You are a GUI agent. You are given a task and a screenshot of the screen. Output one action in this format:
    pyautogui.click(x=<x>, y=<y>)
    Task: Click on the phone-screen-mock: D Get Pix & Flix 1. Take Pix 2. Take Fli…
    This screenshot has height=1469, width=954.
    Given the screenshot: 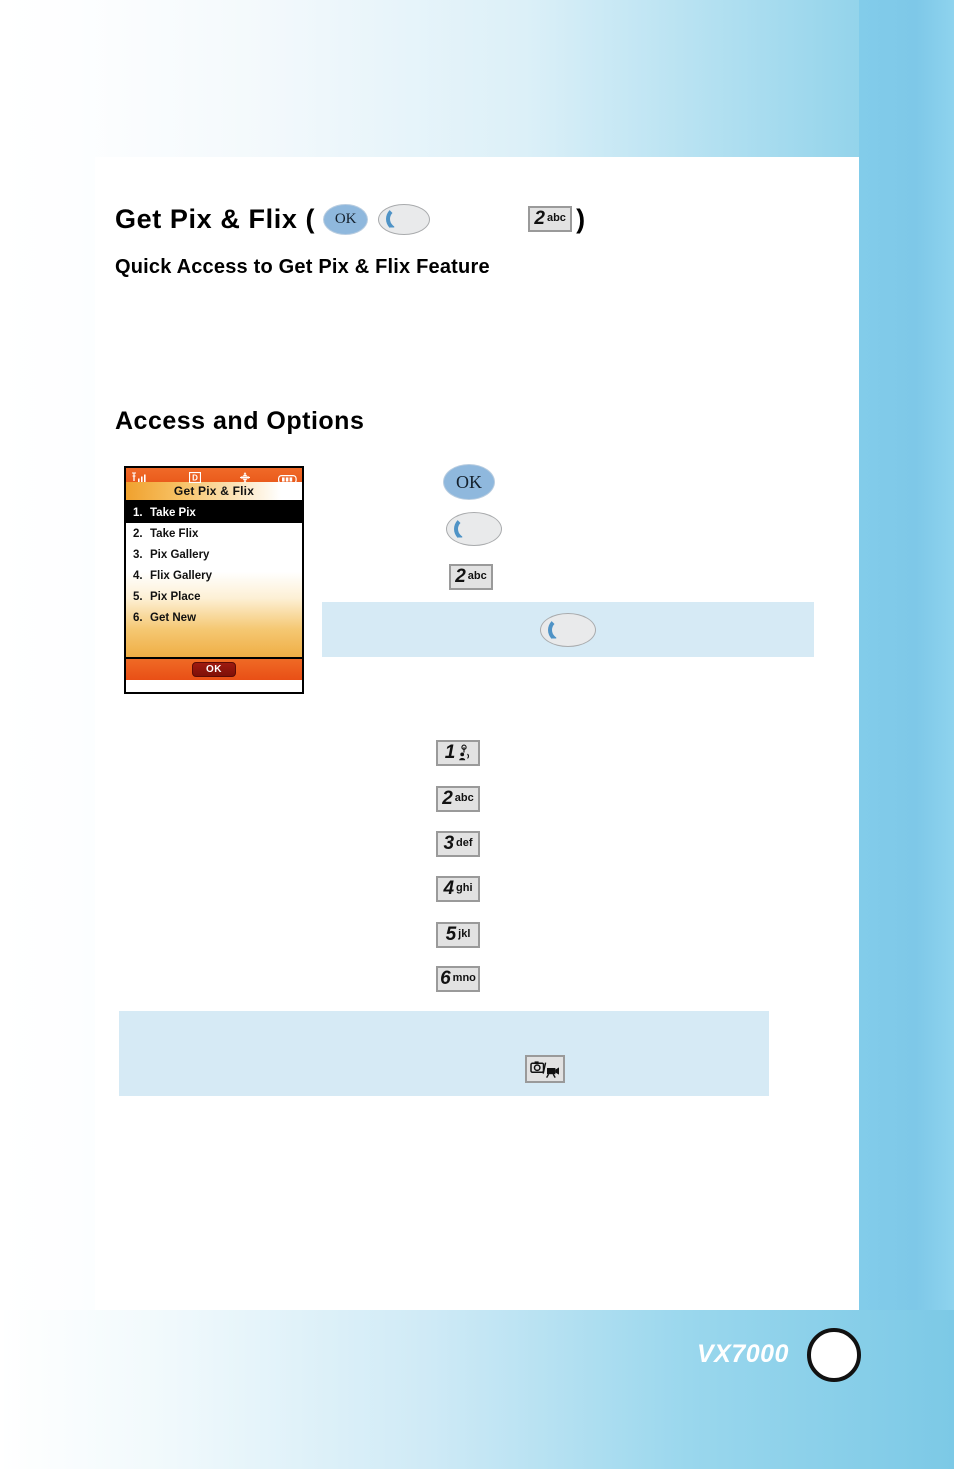 What is the action you would take?
    pyautogui.click(x=214, y=580)
    